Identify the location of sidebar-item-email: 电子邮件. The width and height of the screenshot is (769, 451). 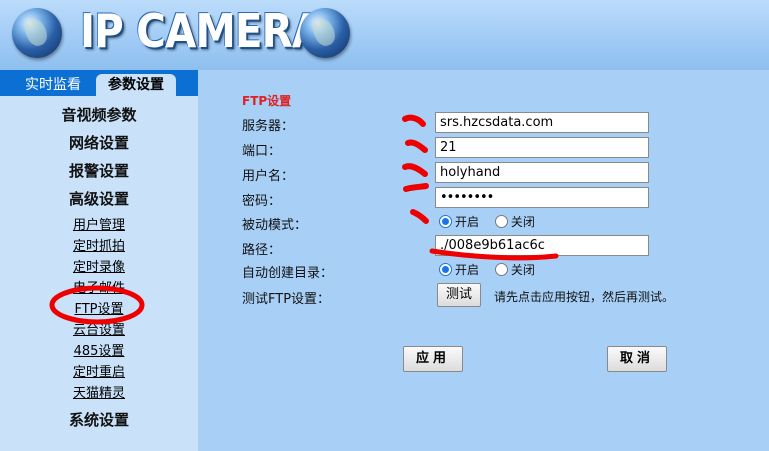
(99, 286).